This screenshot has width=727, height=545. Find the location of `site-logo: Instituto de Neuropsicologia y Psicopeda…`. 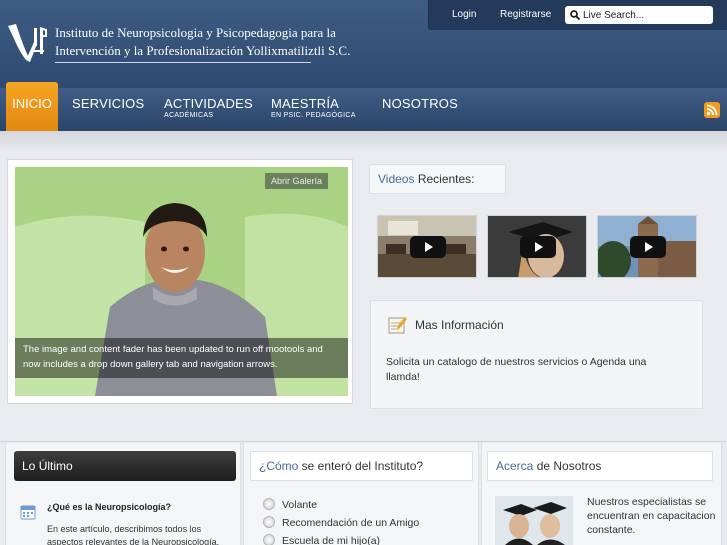

site-logo: Instituto de Neuropsicologia y Psicopeda… is located at coordinates (177, 46).